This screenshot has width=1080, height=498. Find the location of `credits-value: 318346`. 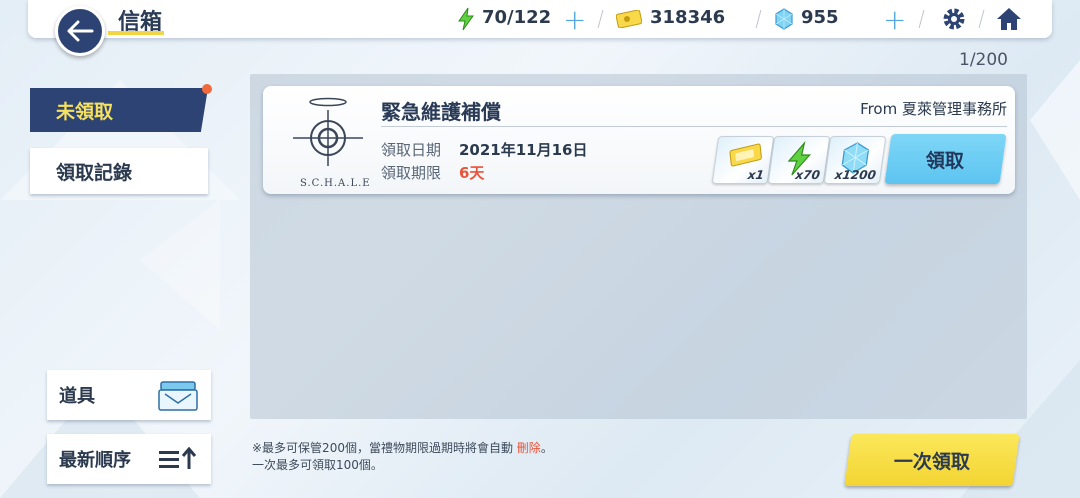

credits-value: 318346 is located at coordinates (688, 17).